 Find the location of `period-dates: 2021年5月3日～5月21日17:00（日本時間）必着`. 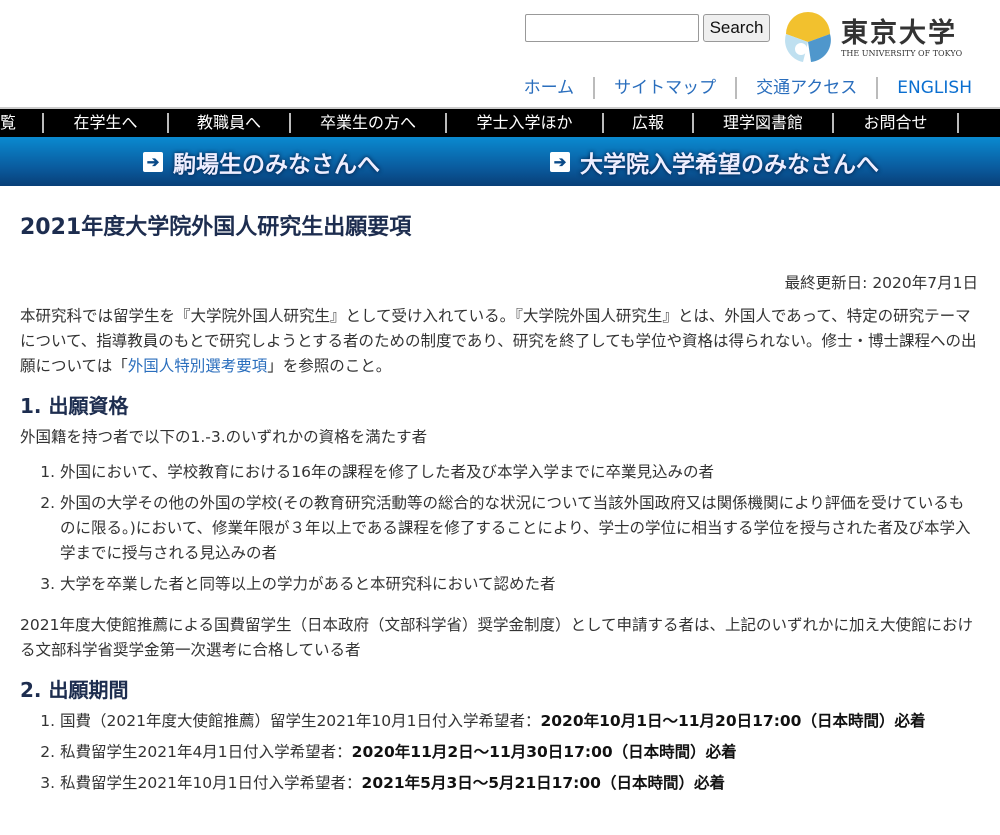

period-dates: 2021年5月3日～5月21日17:00（日本時間）必着 is located at coordinates (543, 783).